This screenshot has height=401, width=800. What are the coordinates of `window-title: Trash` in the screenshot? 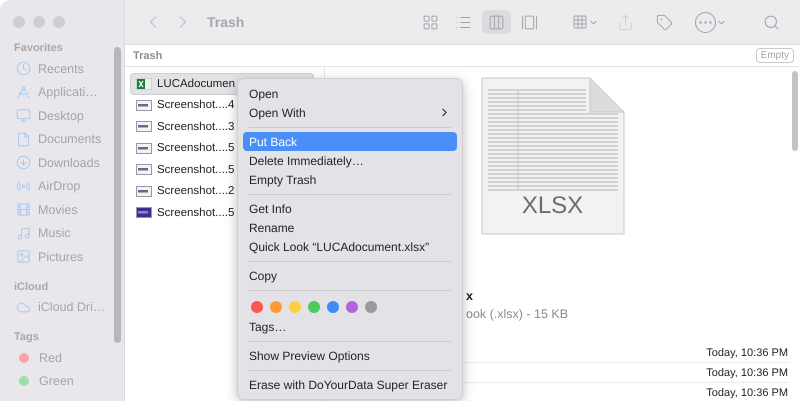 It's located at (225, 22).